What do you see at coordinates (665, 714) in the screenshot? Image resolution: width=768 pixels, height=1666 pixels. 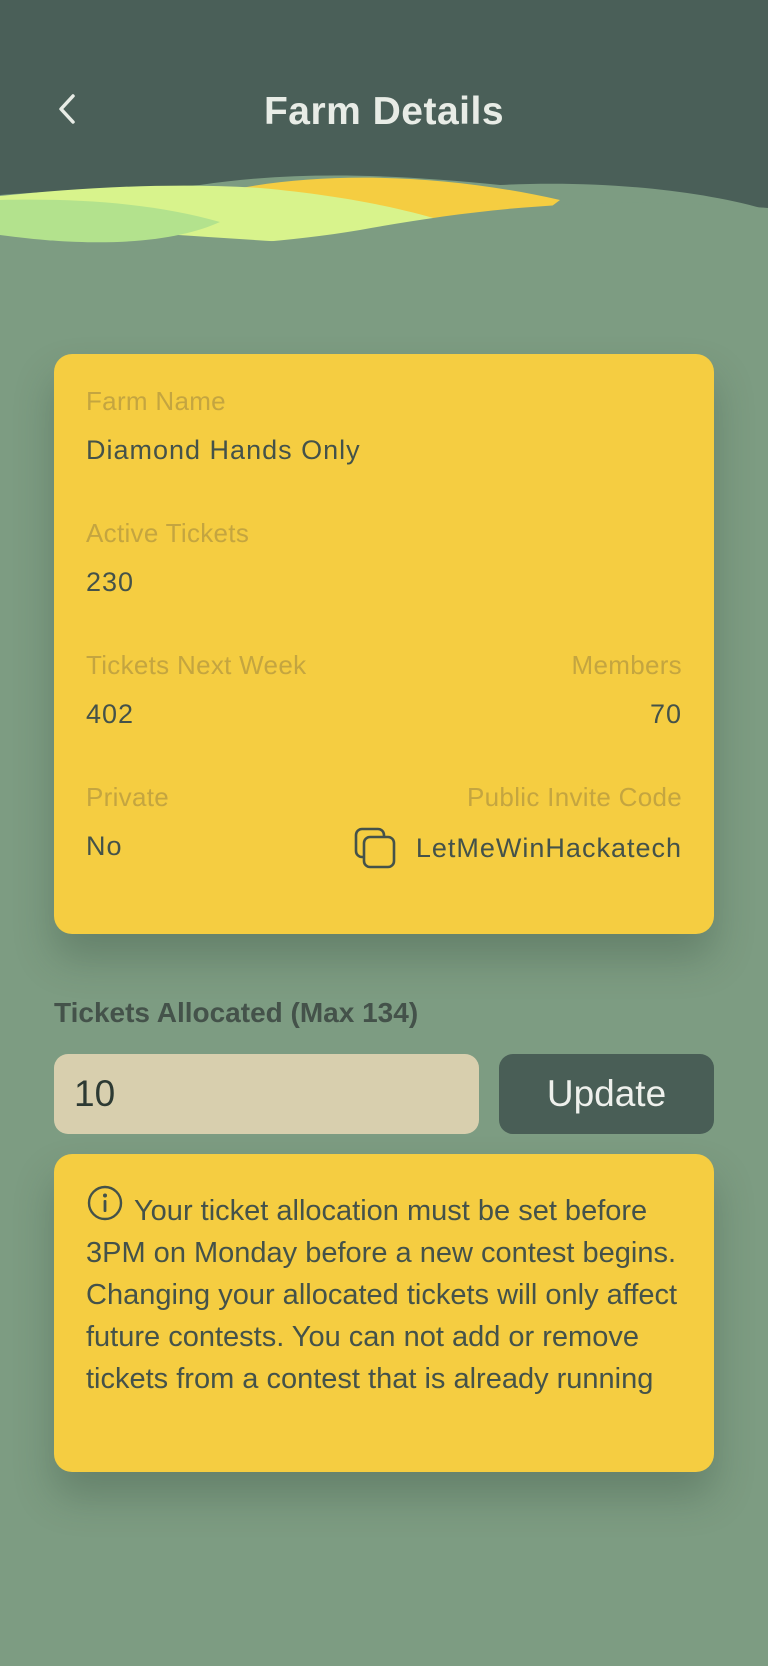 I see `members-value: 70` at bounding box center [665, 714].